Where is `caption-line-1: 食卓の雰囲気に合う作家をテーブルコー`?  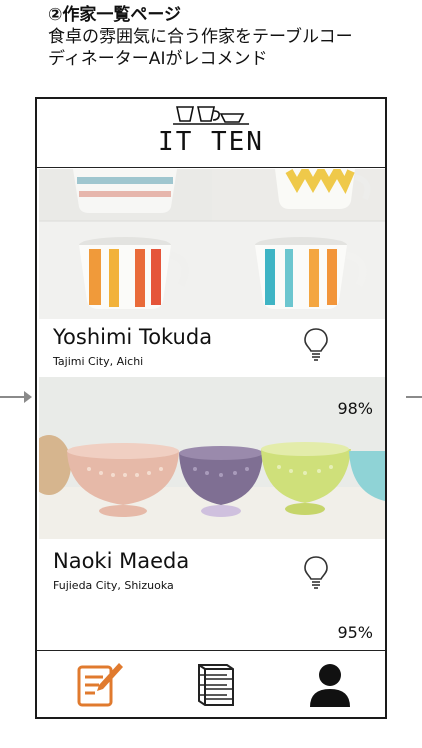 caption-line-1: 食卓の雰囲気に合う作家をテーブルコー is located at coordinates (200, 37).